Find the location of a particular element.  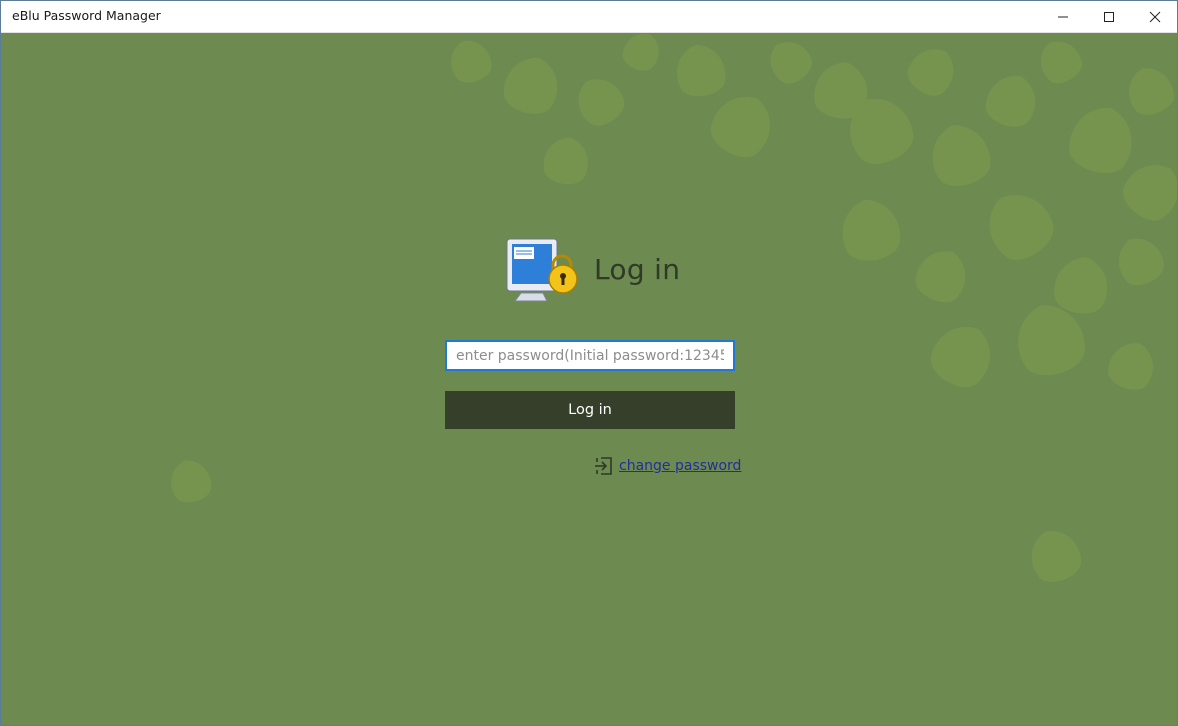

login-button: Log in is located at coordinates (590, 410).